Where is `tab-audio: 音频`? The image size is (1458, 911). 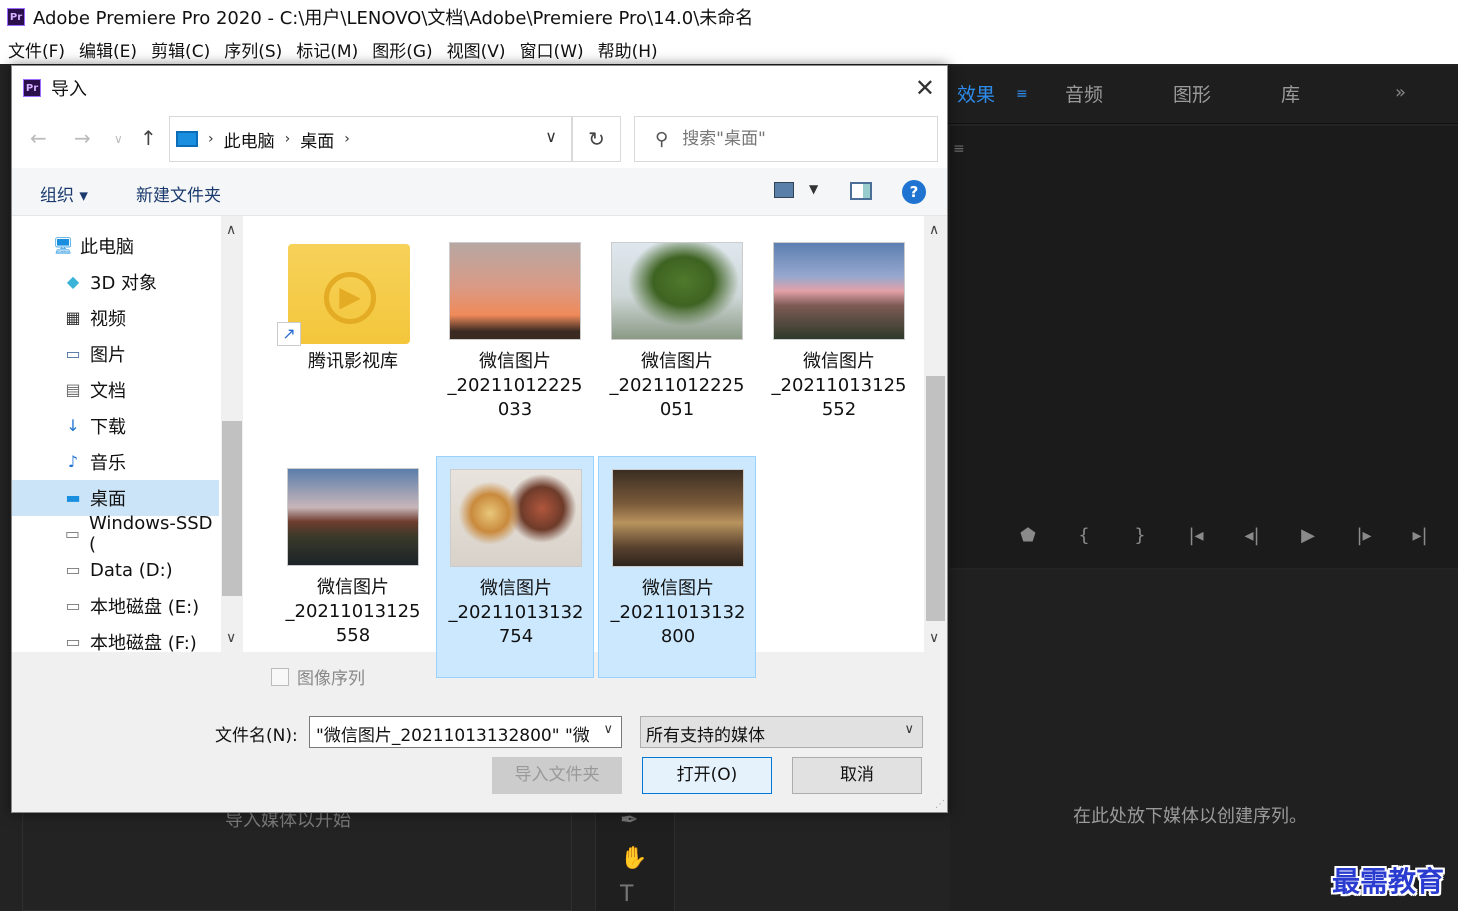
tab-audio: 音频 is located at coordinates (1084, 93).